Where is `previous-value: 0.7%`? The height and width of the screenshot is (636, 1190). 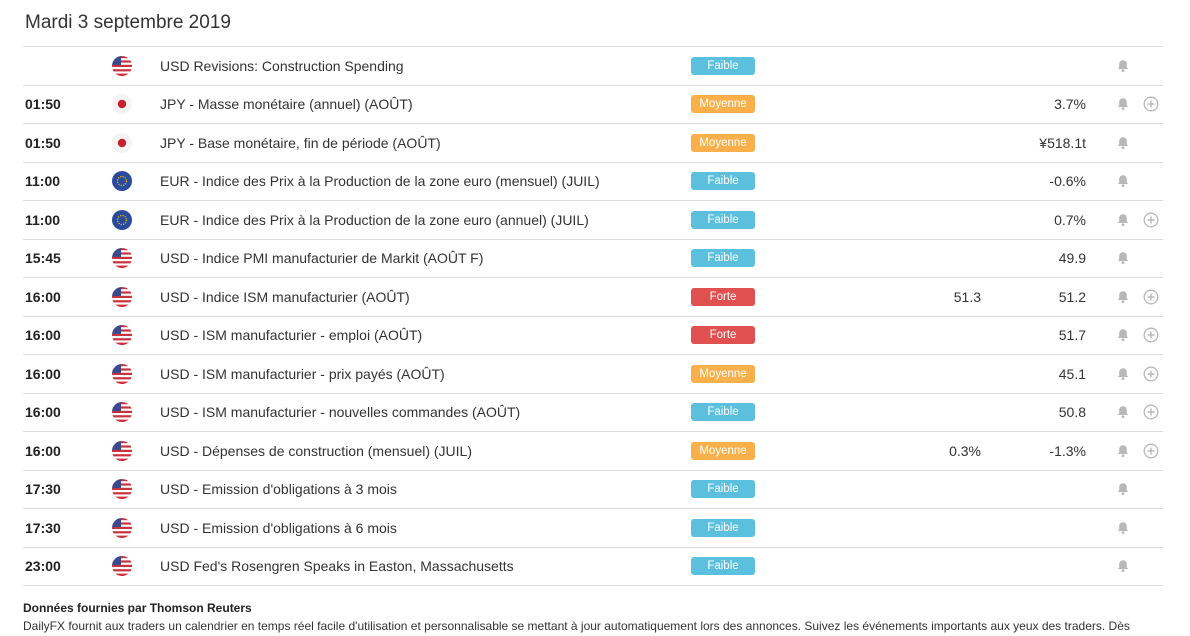
previous-value: 0.7% is located at coordinates (1070, 219).